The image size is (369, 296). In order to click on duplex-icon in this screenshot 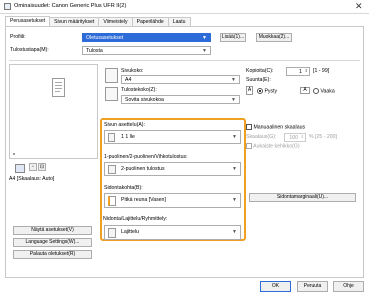, I will do `click(112, 169)`.